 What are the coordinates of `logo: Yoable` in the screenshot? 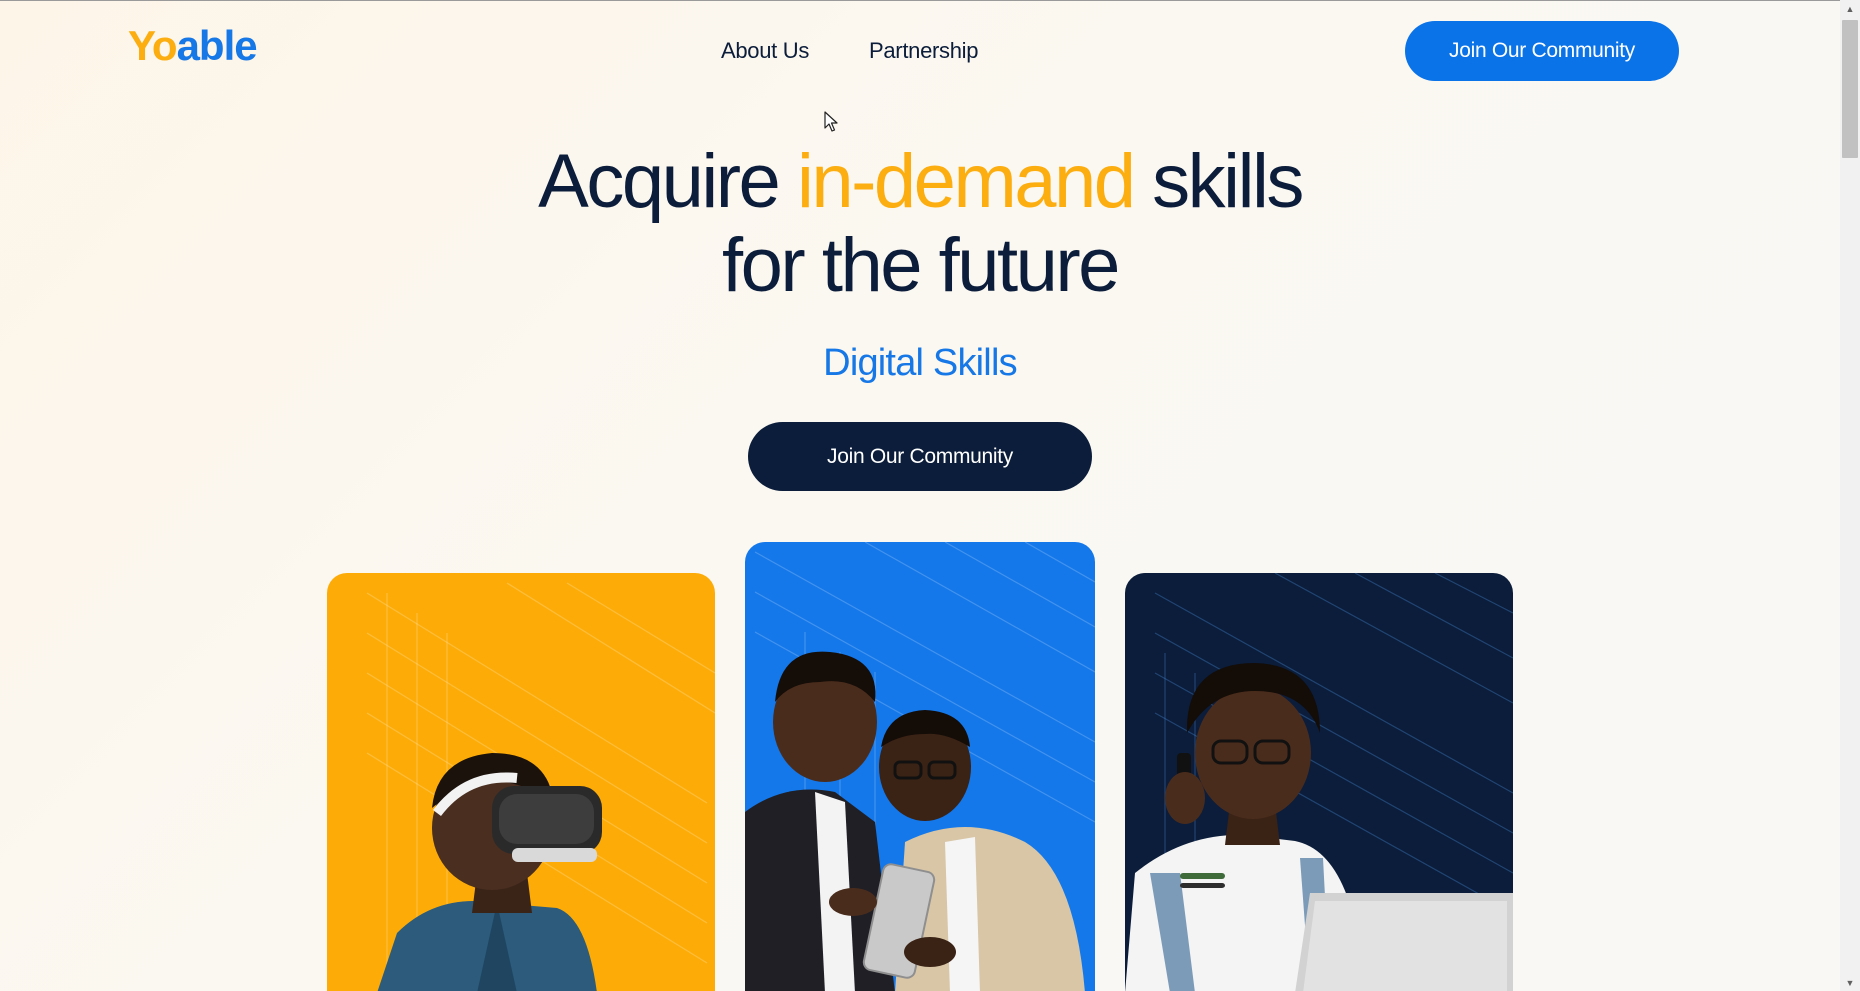 It's located at (193, 46).